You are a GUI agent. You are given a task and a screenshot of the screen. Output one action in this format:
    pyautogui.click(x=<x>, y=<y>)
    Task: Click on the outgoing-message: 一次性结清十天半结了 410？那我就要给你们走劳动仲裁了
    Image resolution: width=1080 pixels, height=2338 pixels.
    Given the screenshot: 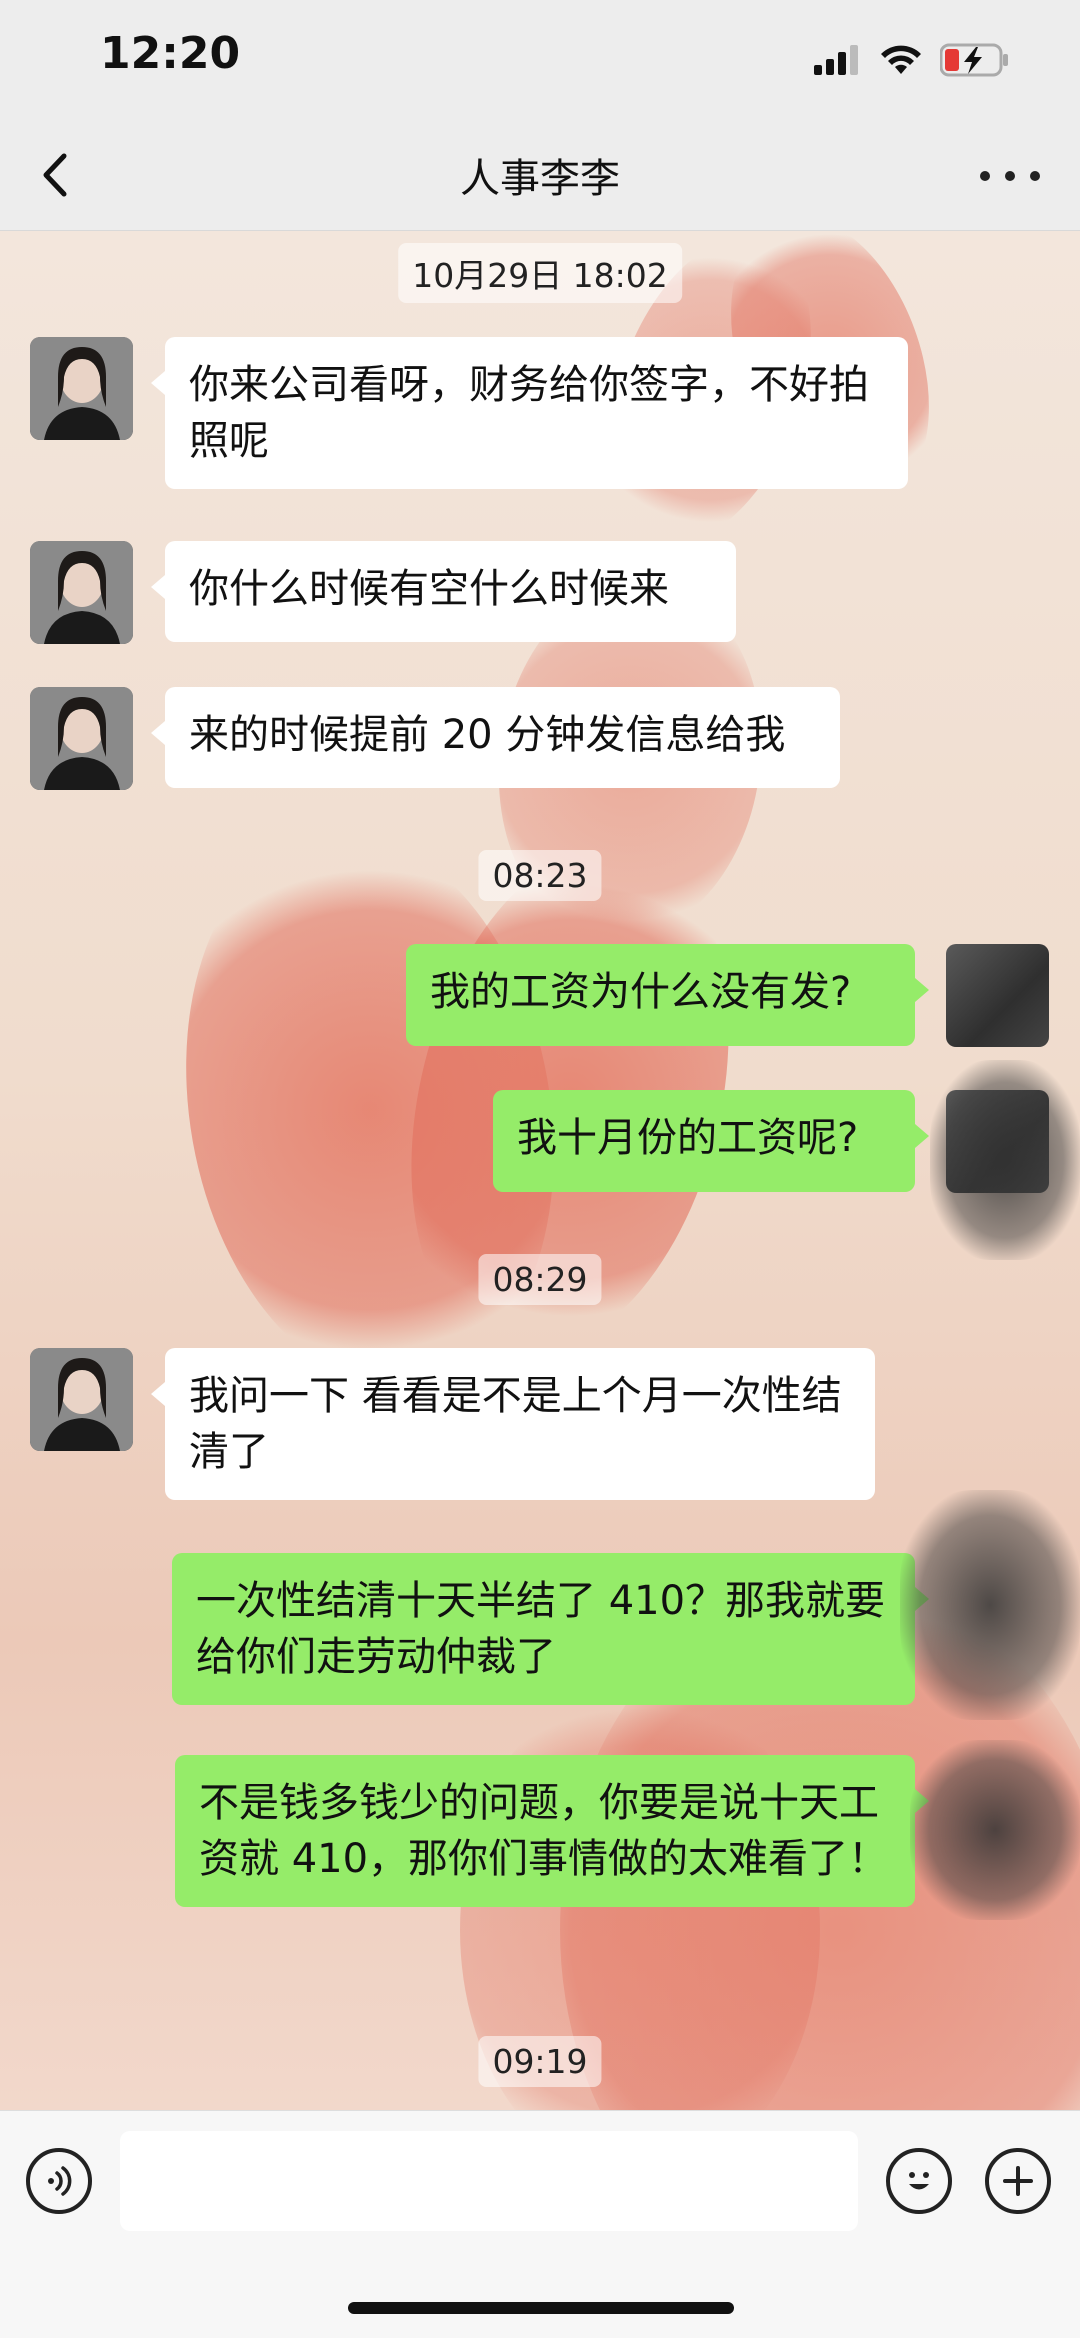 What is the action you would take?
    pyautogui.click(x=550, y=1629)
    